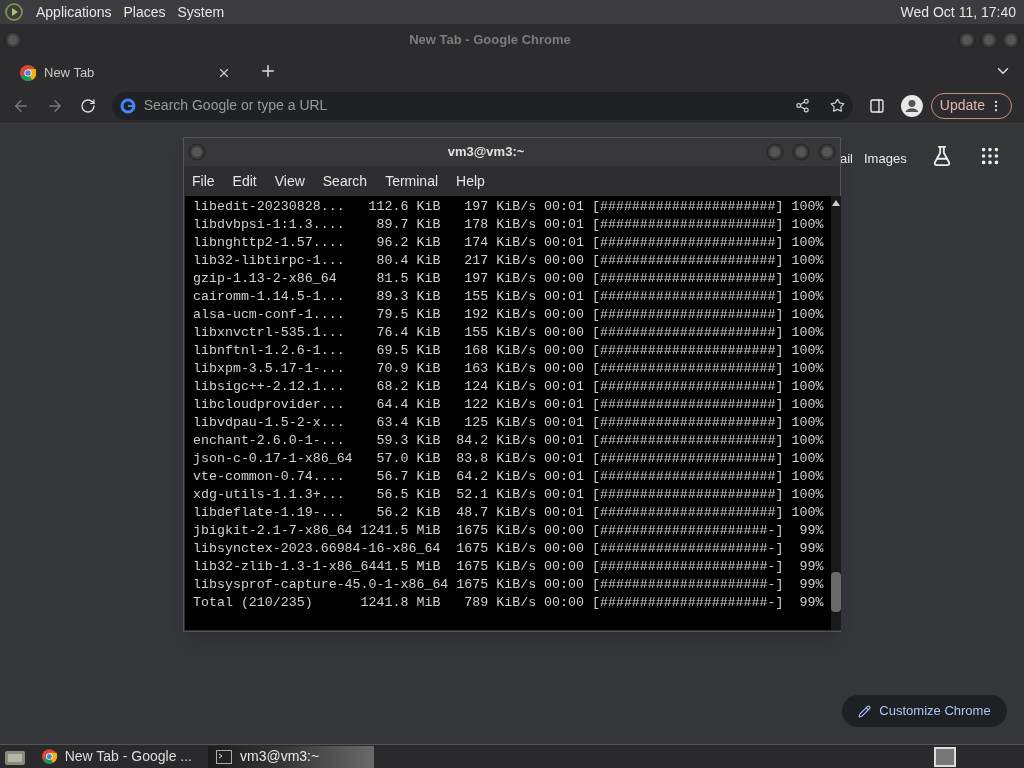  What do you see at coordinates (945, 756) in the screenshot?
I see `workspace-switcher` at bounding box center [945, 756].